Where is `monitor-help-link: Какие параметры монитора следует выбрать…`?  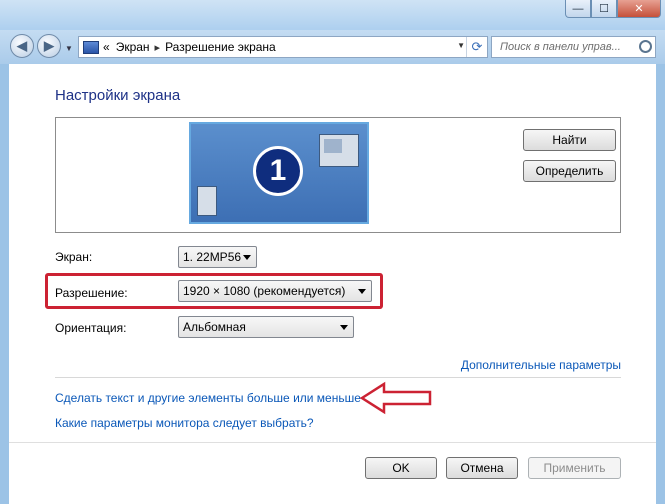
monitor-help-link: Какие параметры монитора следует выбрать… is located at coordinates (184, 423).